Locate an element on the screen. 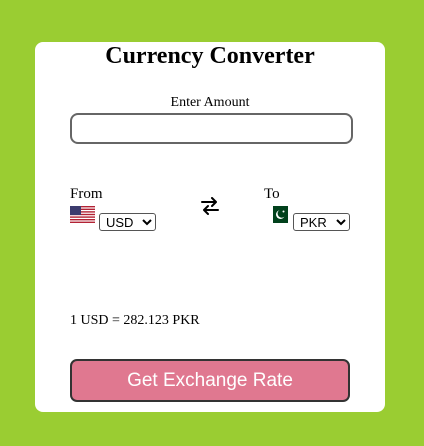 Image resolution: width=424 pixels, height=446 pixels. to-label: To is located at coordinates (272, 194).